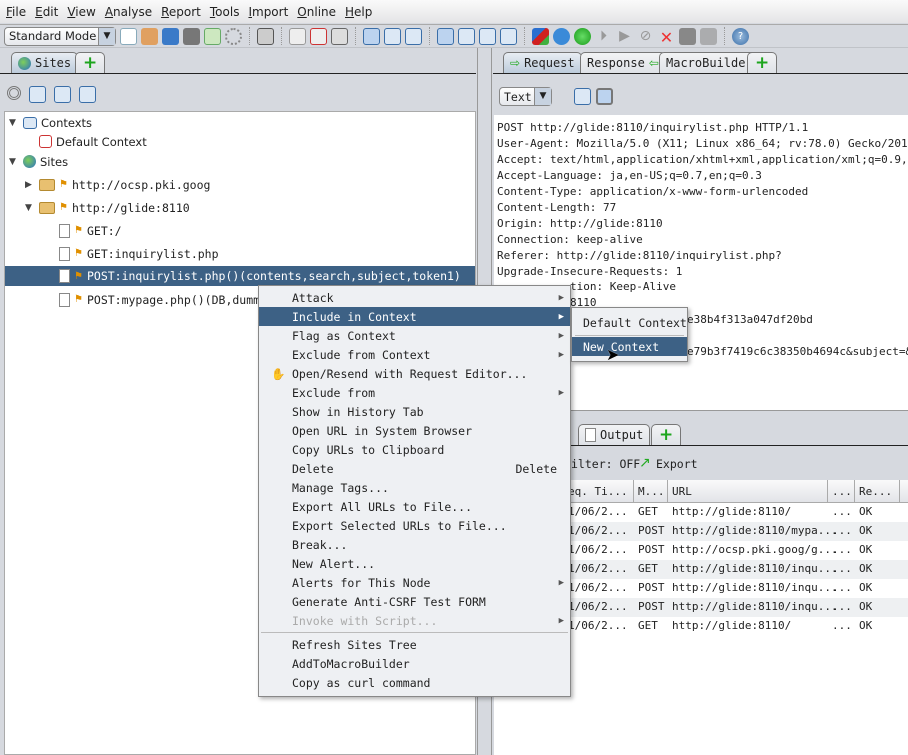 This screenshot has width=908, height=755. Describe the element at coordinates (191, 36) in the screenshot. I see `snapshot-icon` at that location.